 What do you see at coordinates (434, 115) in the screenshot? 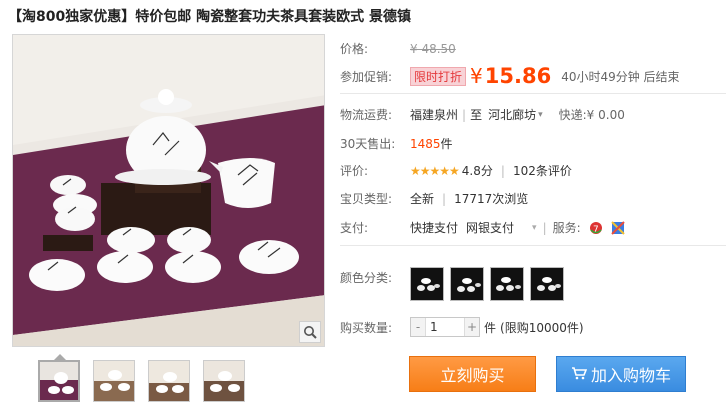
I see `ship-from: 福建泉州` at bounding box center [434, 115].